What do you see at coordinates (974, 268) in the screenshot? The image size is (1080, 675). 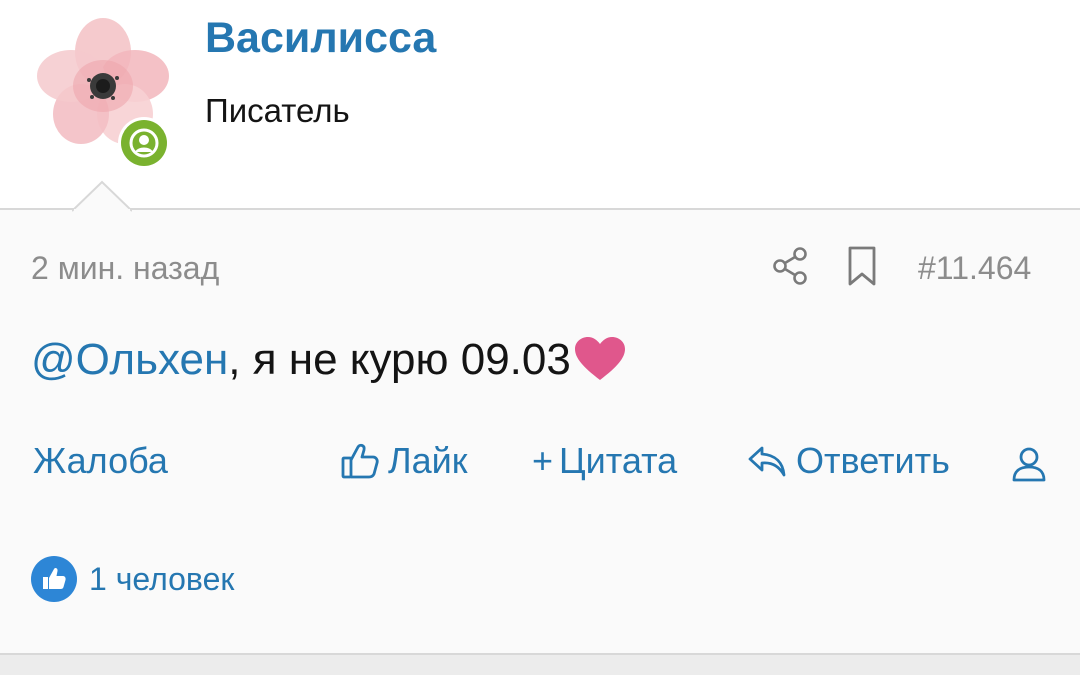 I see `post-number-link: #11.464` at bounding box center [974, 268].